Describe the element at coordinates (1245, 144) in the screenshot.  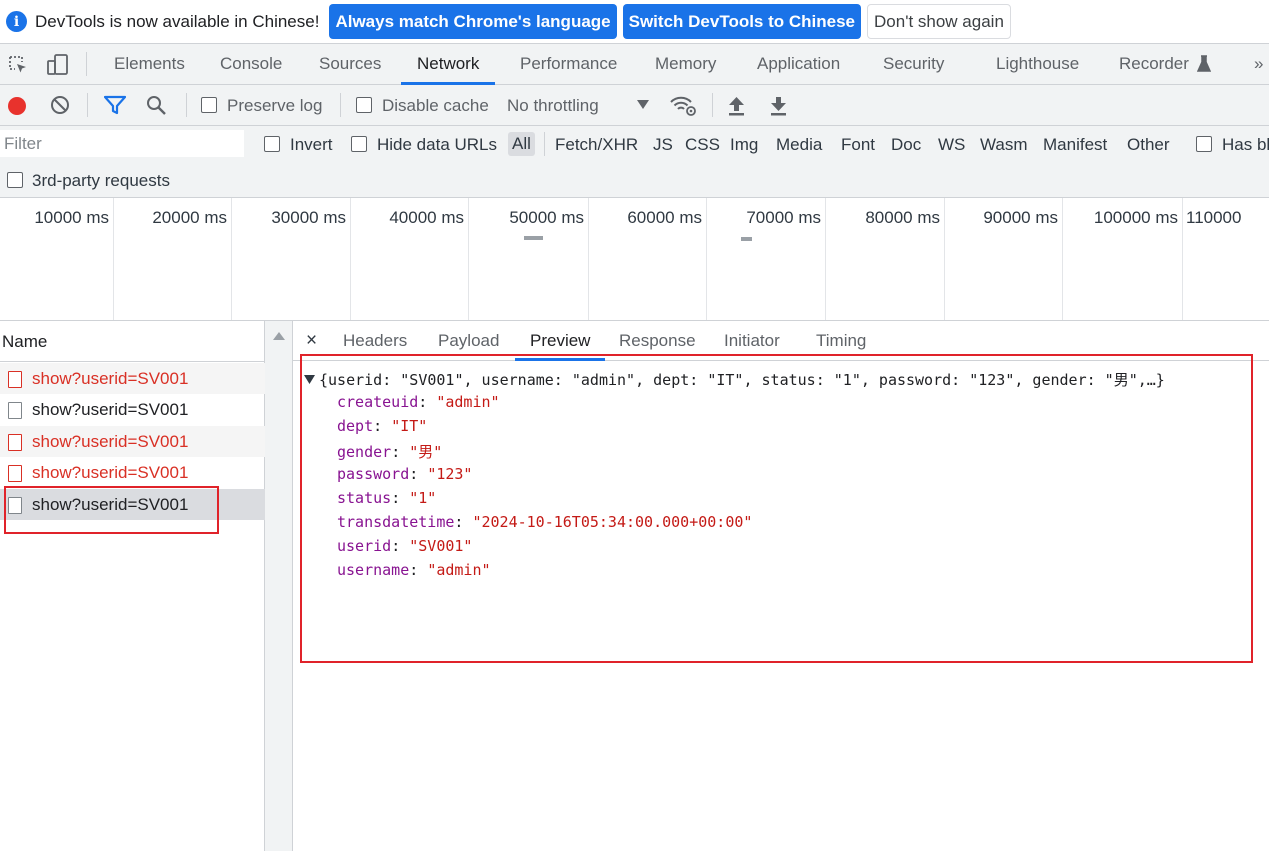
I see `has-blocked-cookies-label: Has bl` at that location.